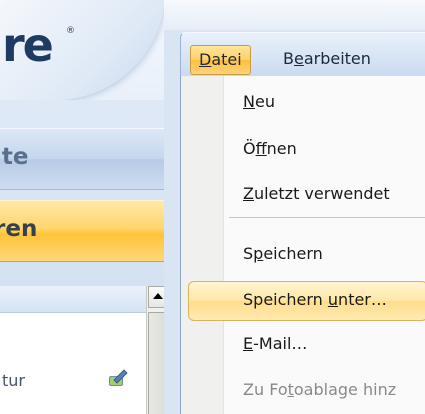  What do you see at coordinates (220, 60) in the screenshot?
I see `menu-datei: Datei` at bounding box center [220, 60].